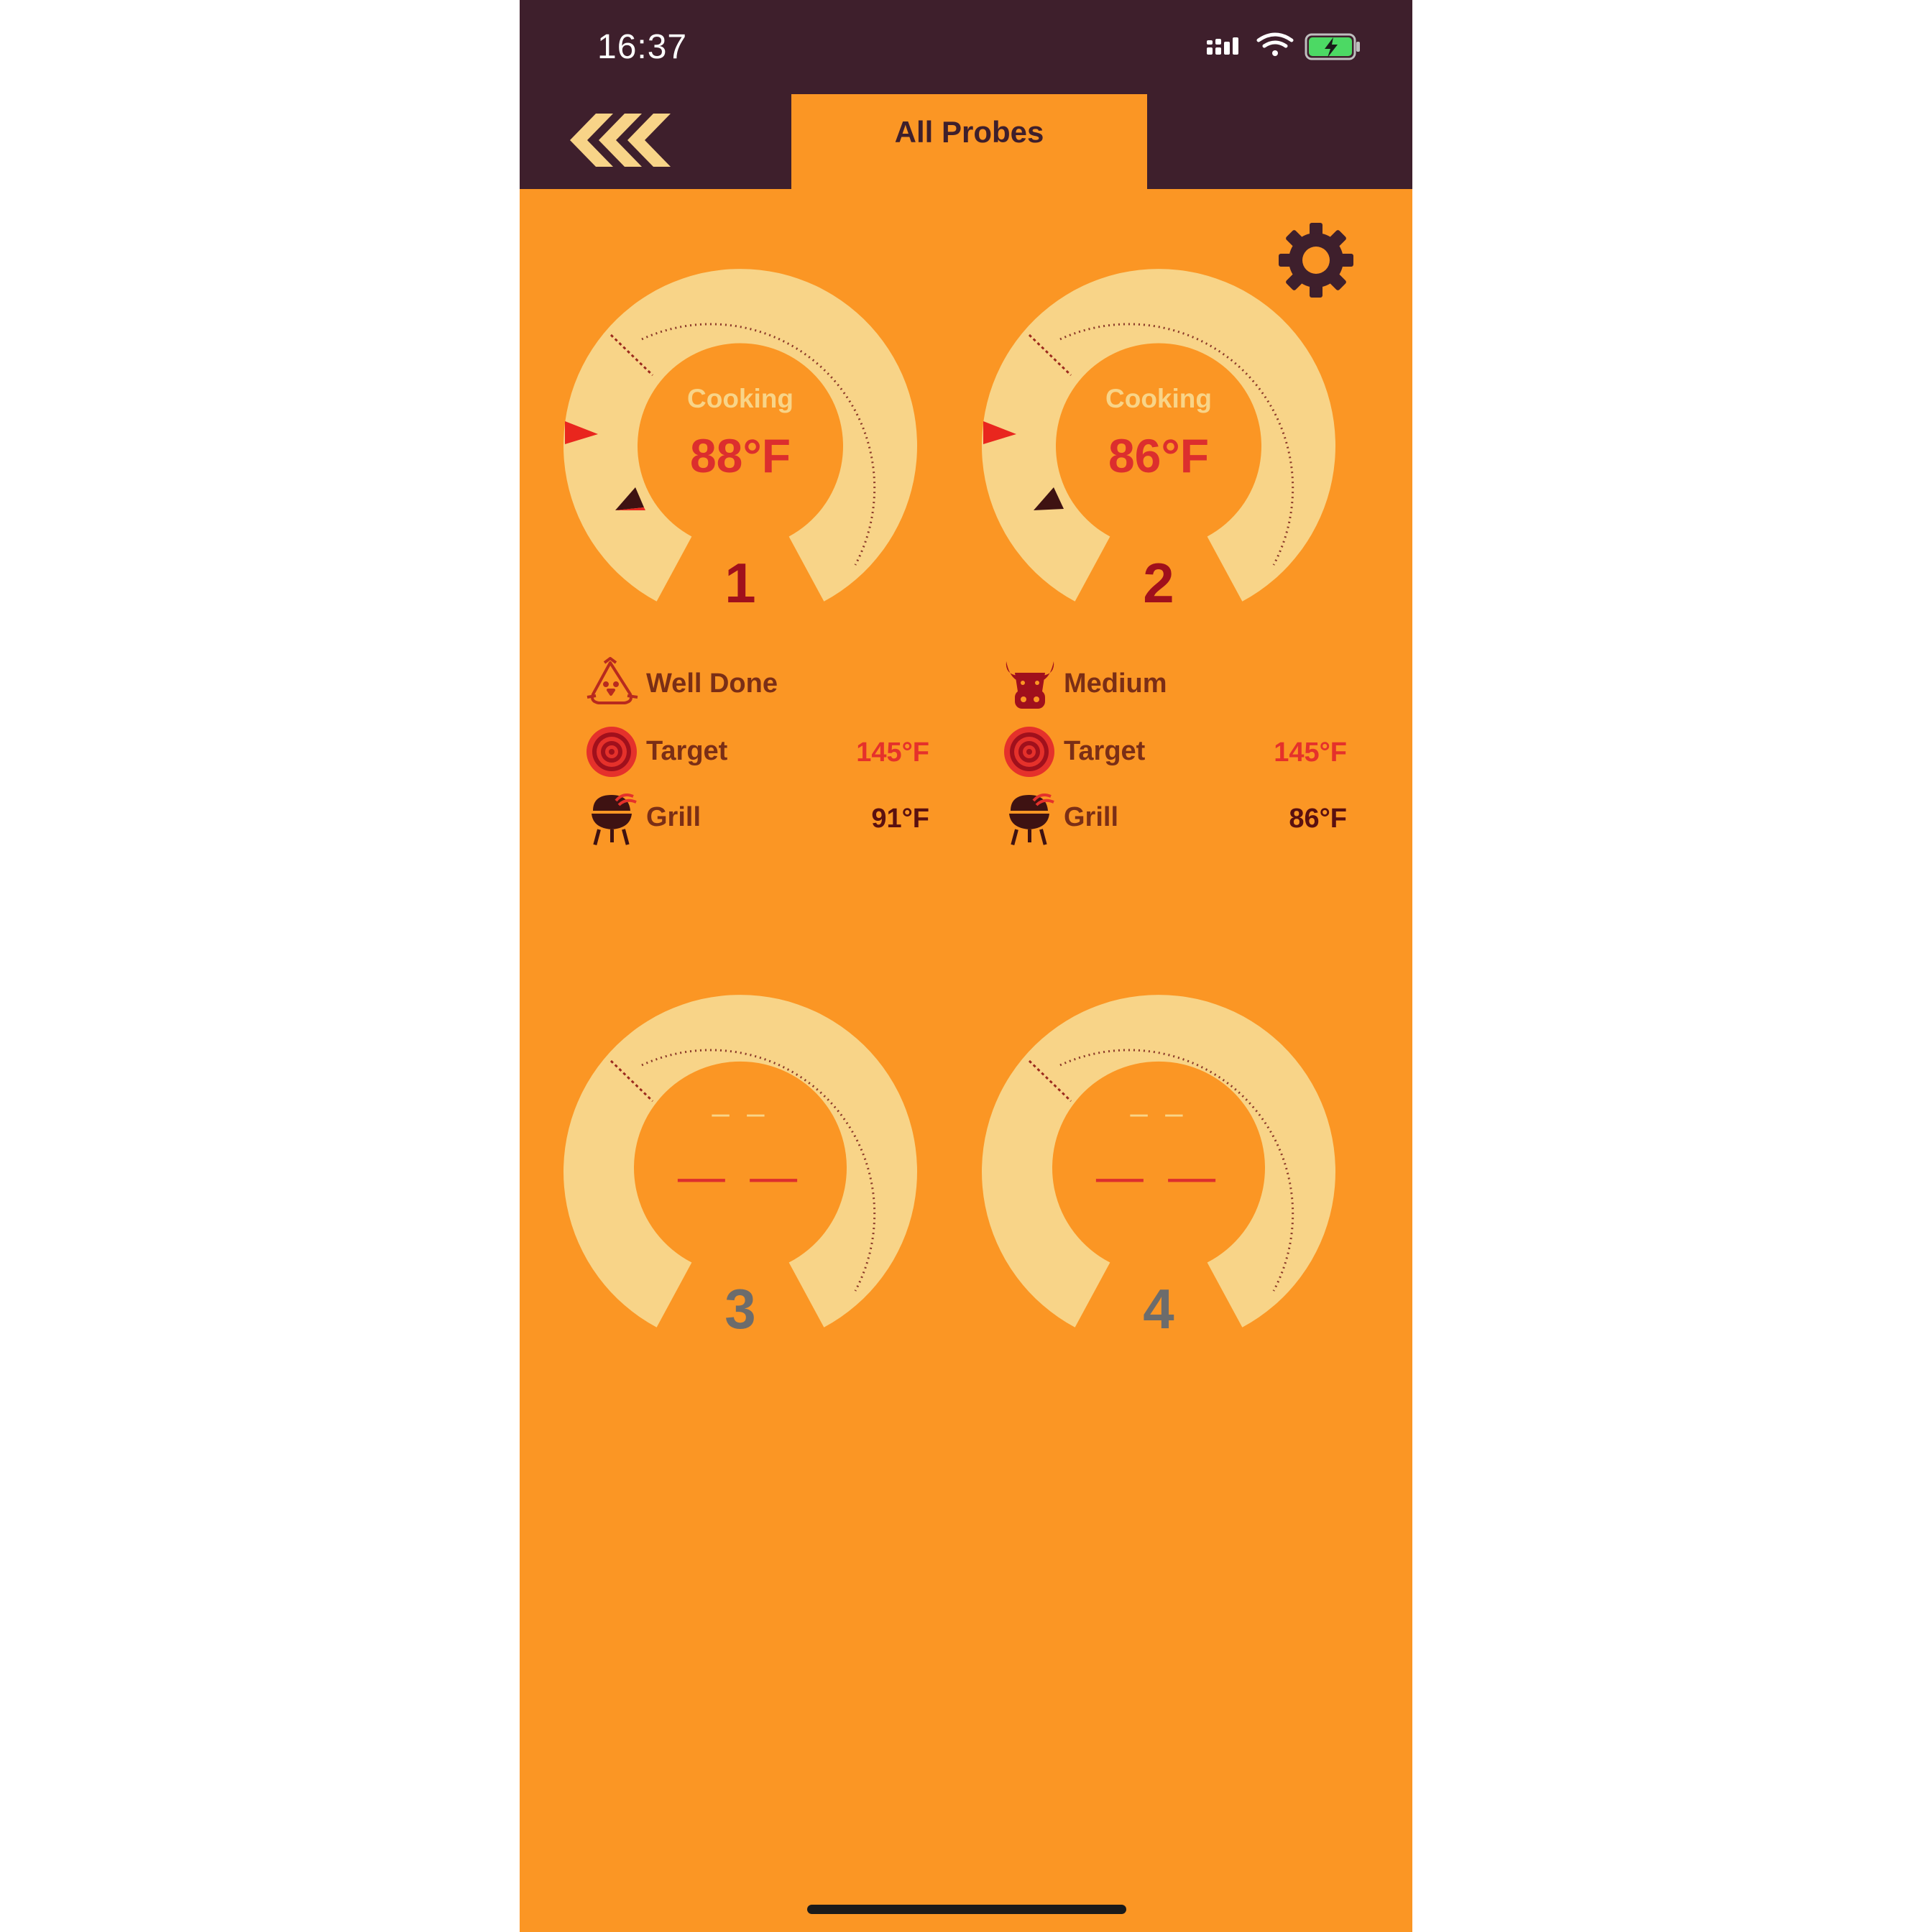  Describe the element at coordinates (712, 683) in the screenshot. I see `probe-1-doneness: Well Done` at that location.